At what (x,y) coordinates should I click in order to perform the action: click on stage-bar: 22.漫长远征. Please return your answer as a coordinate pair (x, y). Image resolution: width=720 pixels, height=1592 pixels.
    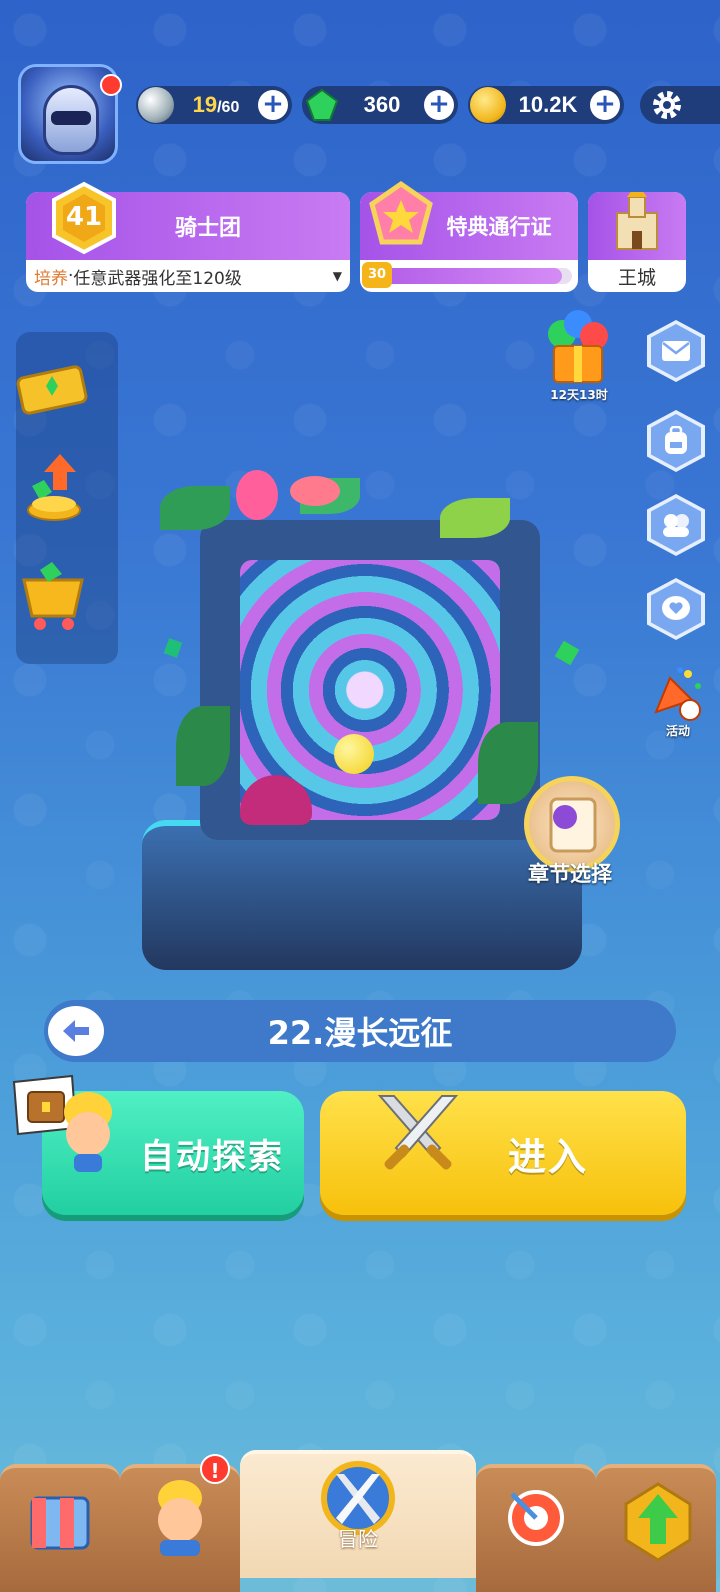
    Looking at the image, I should click on (360, 1031).